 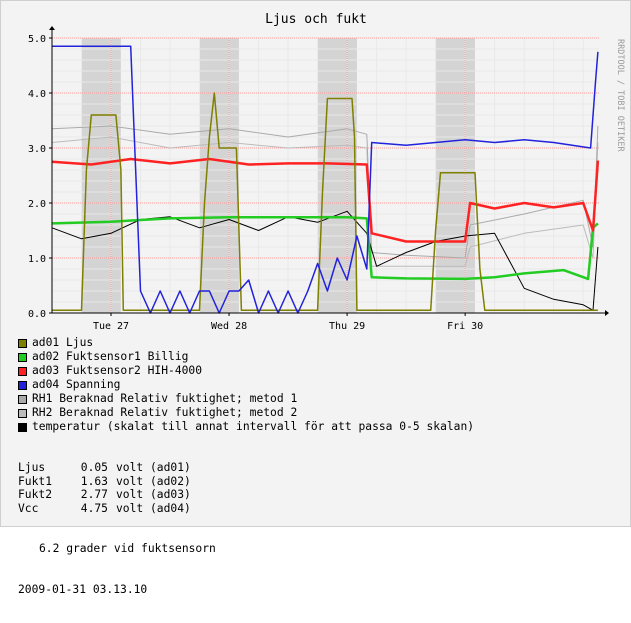 What do you see at coordinates (63, 342) in the screenshot?
I see `legend-label: ad01 Ljus` at bounding box center [63, 342].